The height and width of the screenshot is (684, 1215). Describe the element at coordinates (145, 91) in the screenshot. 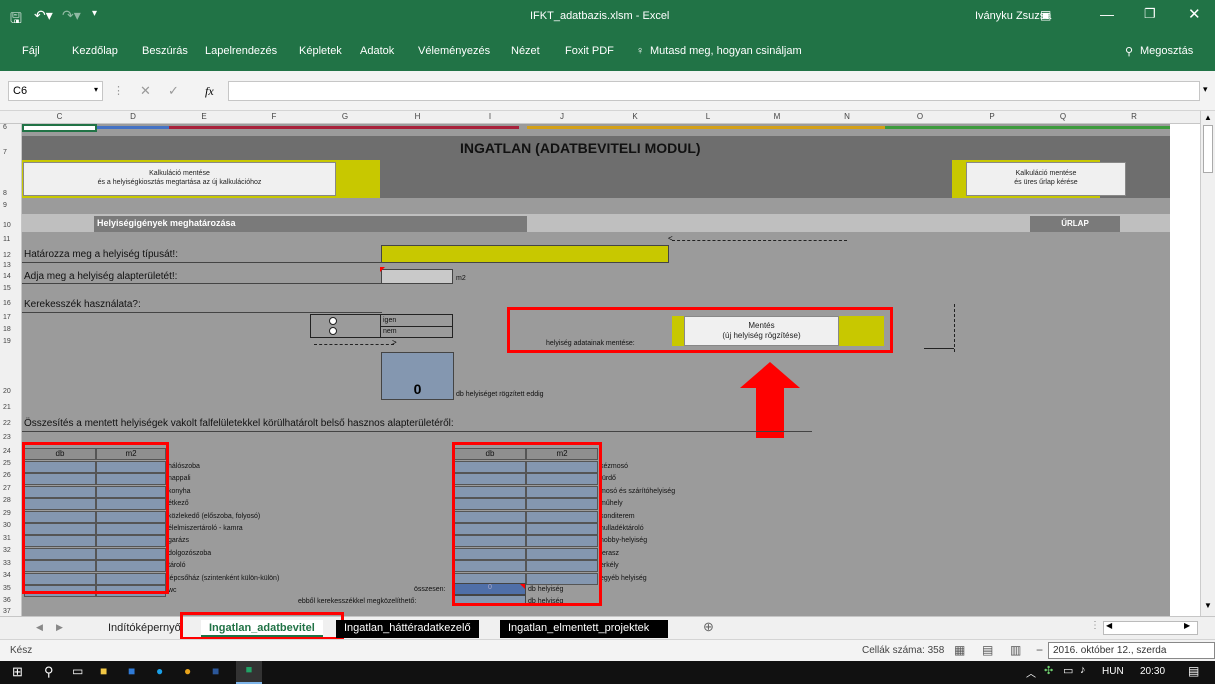

I see `cancel-icon: ✕` at that location.